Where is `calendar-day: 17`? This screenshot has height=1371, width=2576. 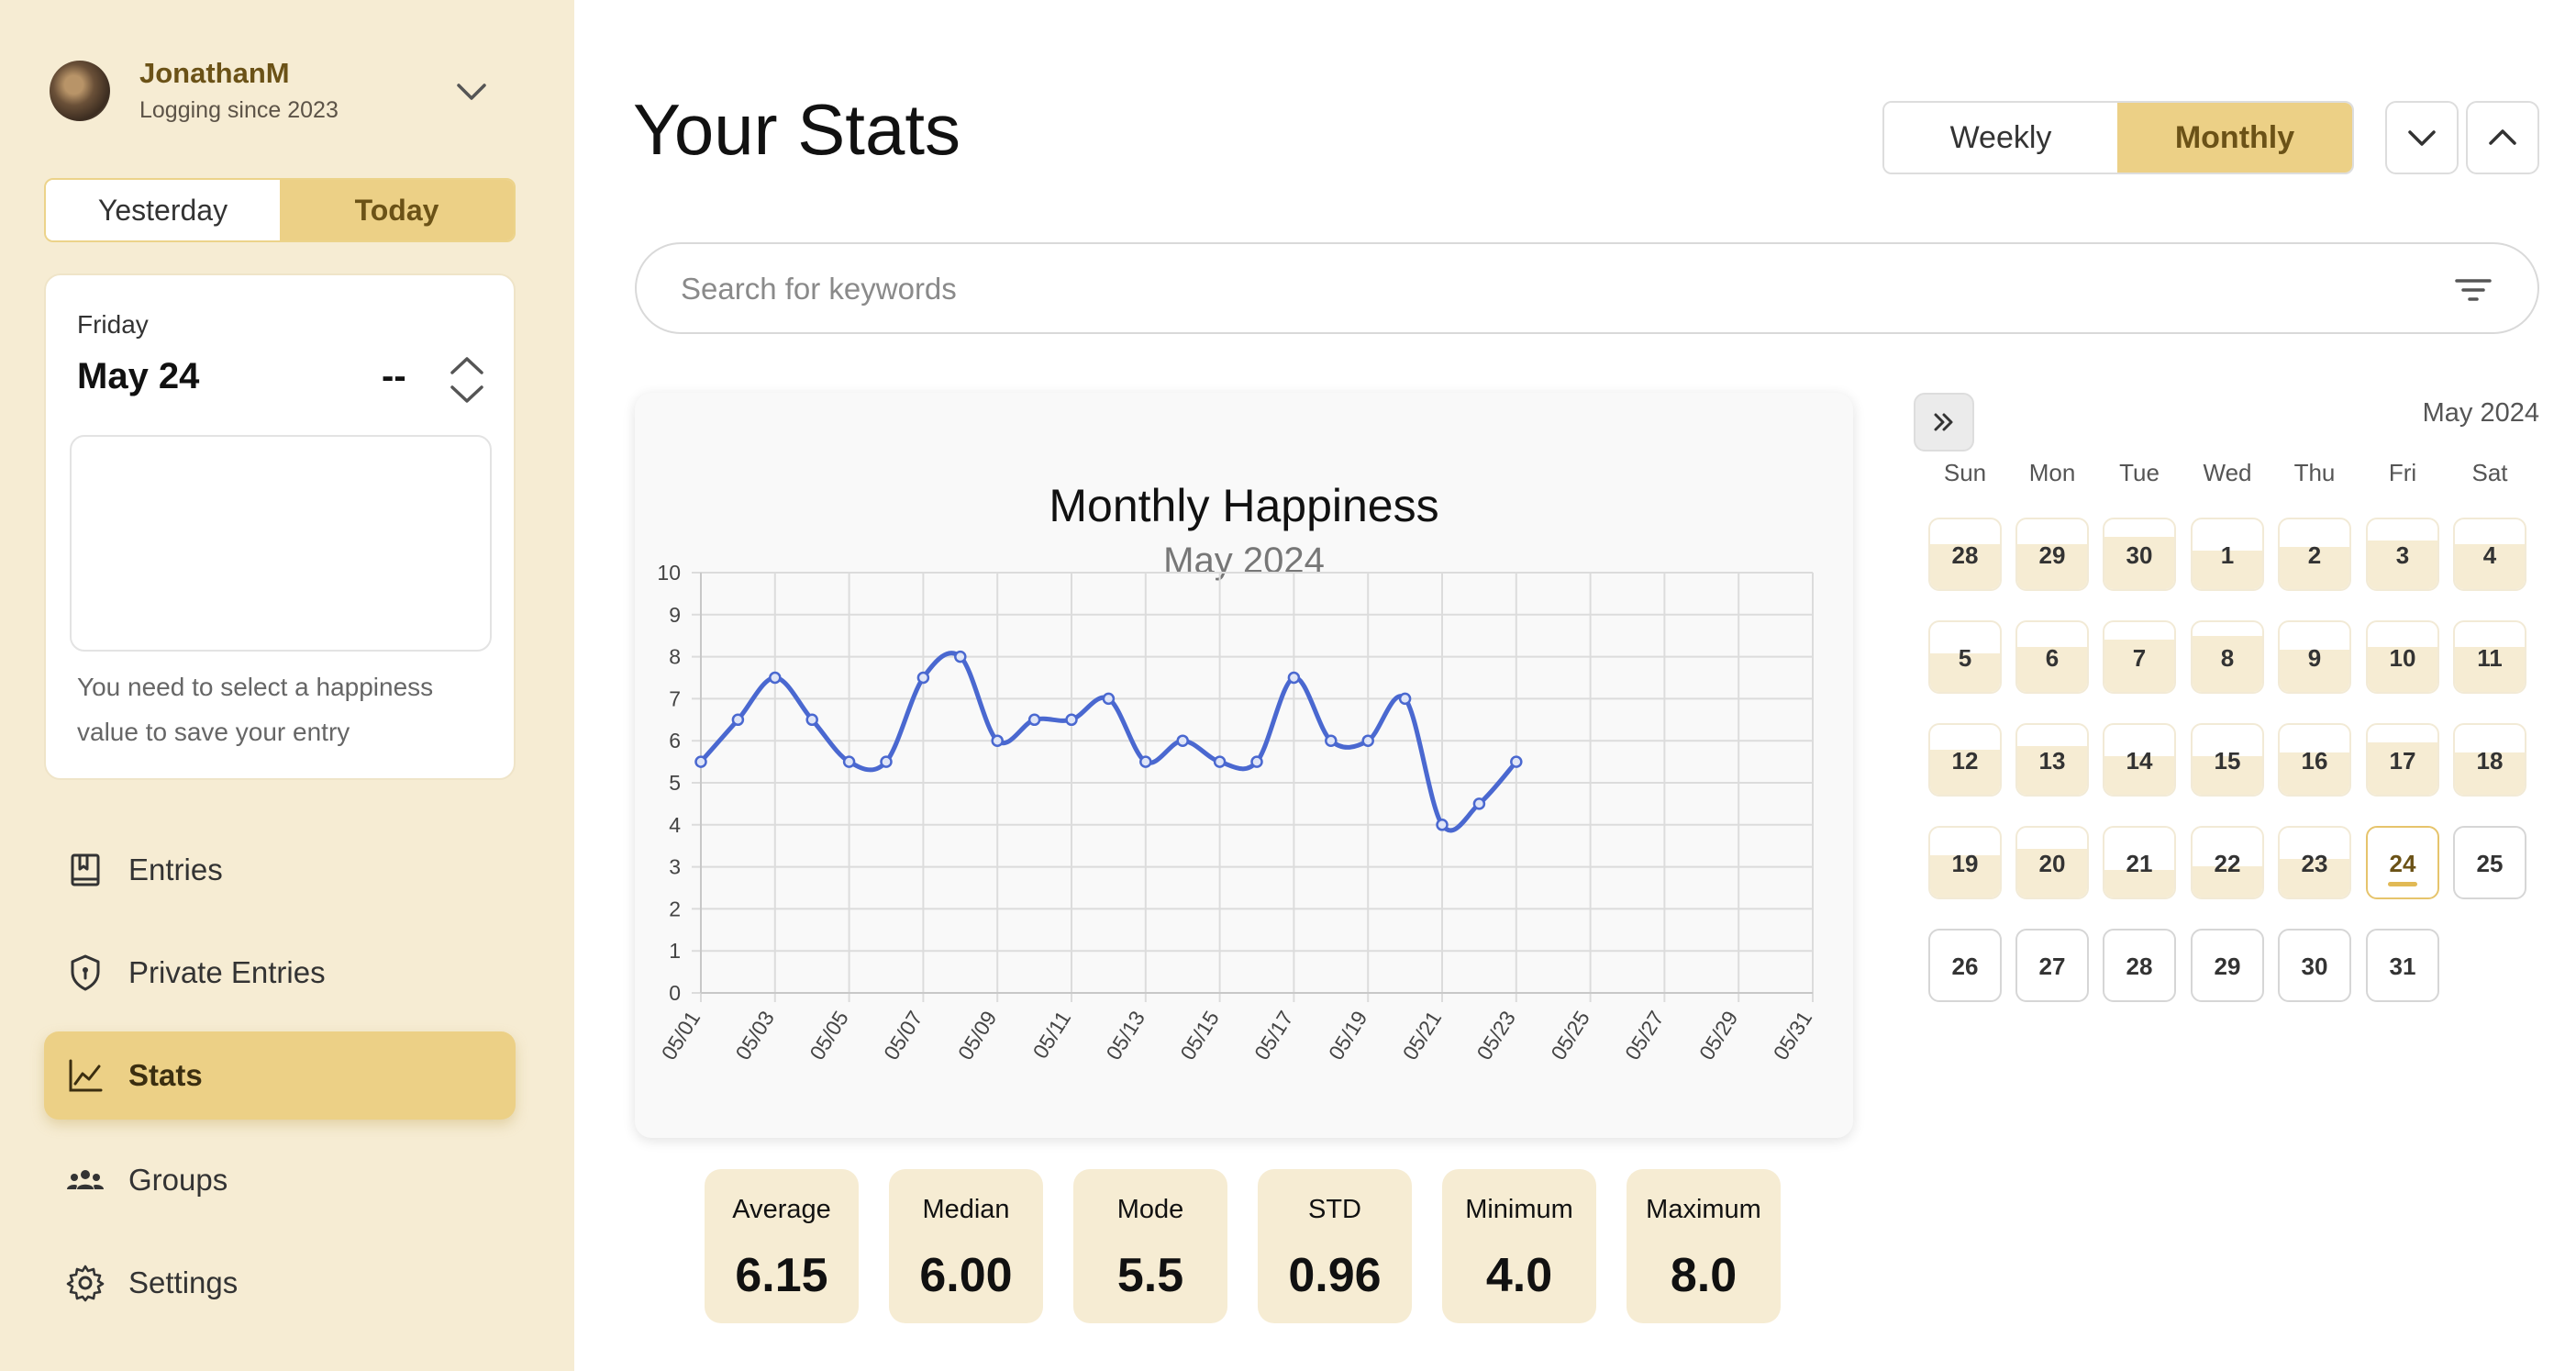 calendar-day: 17 is located at coordinates (2402, 760).